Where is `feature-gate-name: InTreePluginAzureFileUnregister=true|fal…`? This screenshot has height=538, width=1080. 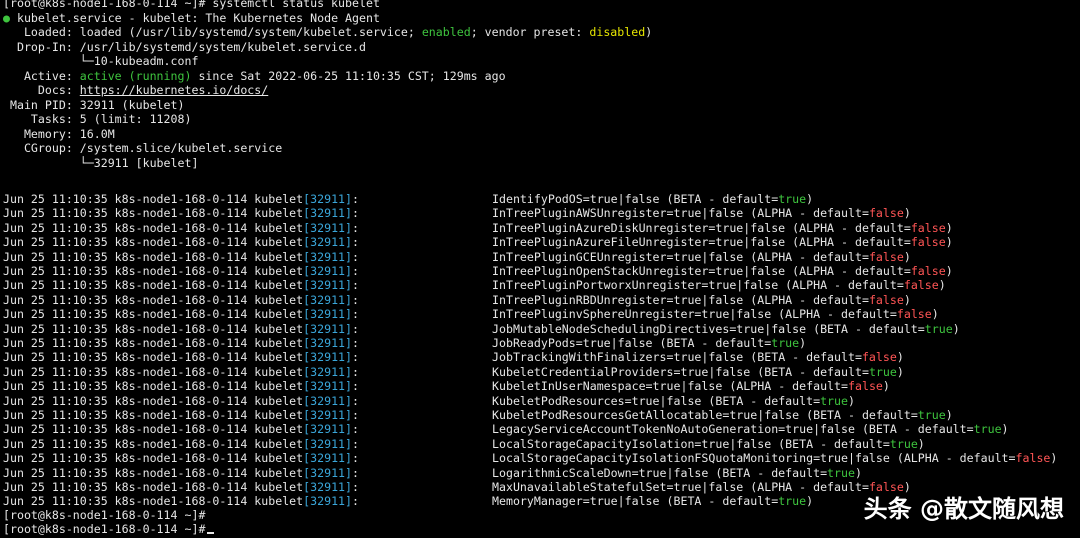 feature-gate-name: InTreePluginAzureFileUnregister=true|fal… is located at coordinates (646, 242).